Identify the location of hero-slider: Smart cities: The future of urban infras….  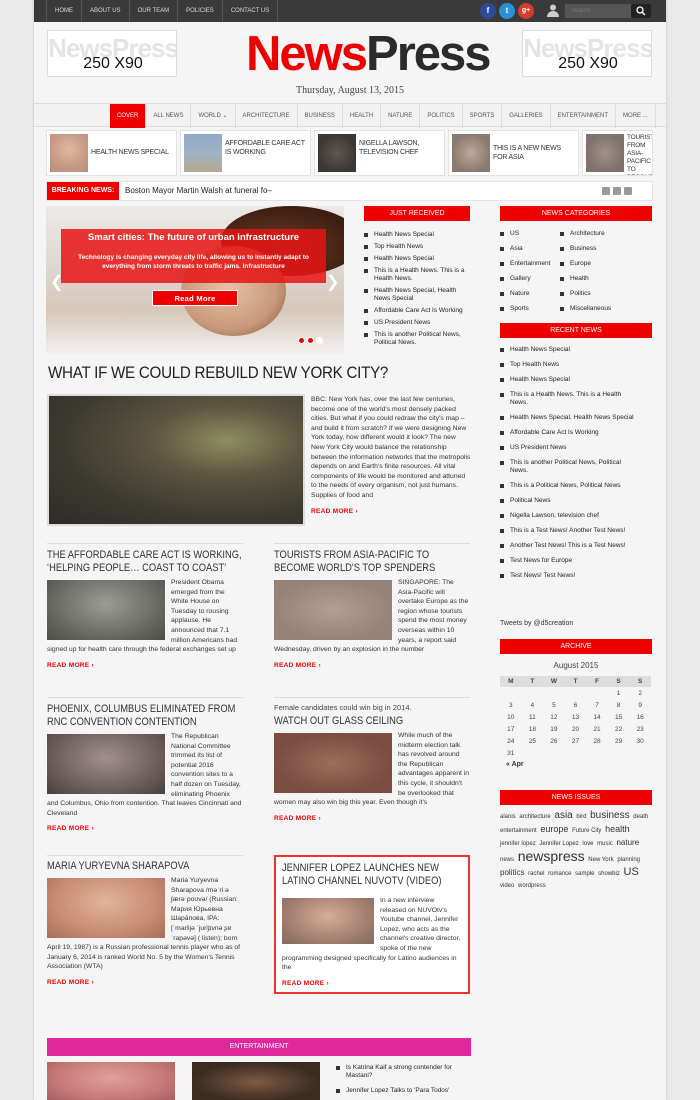
(195, 280).